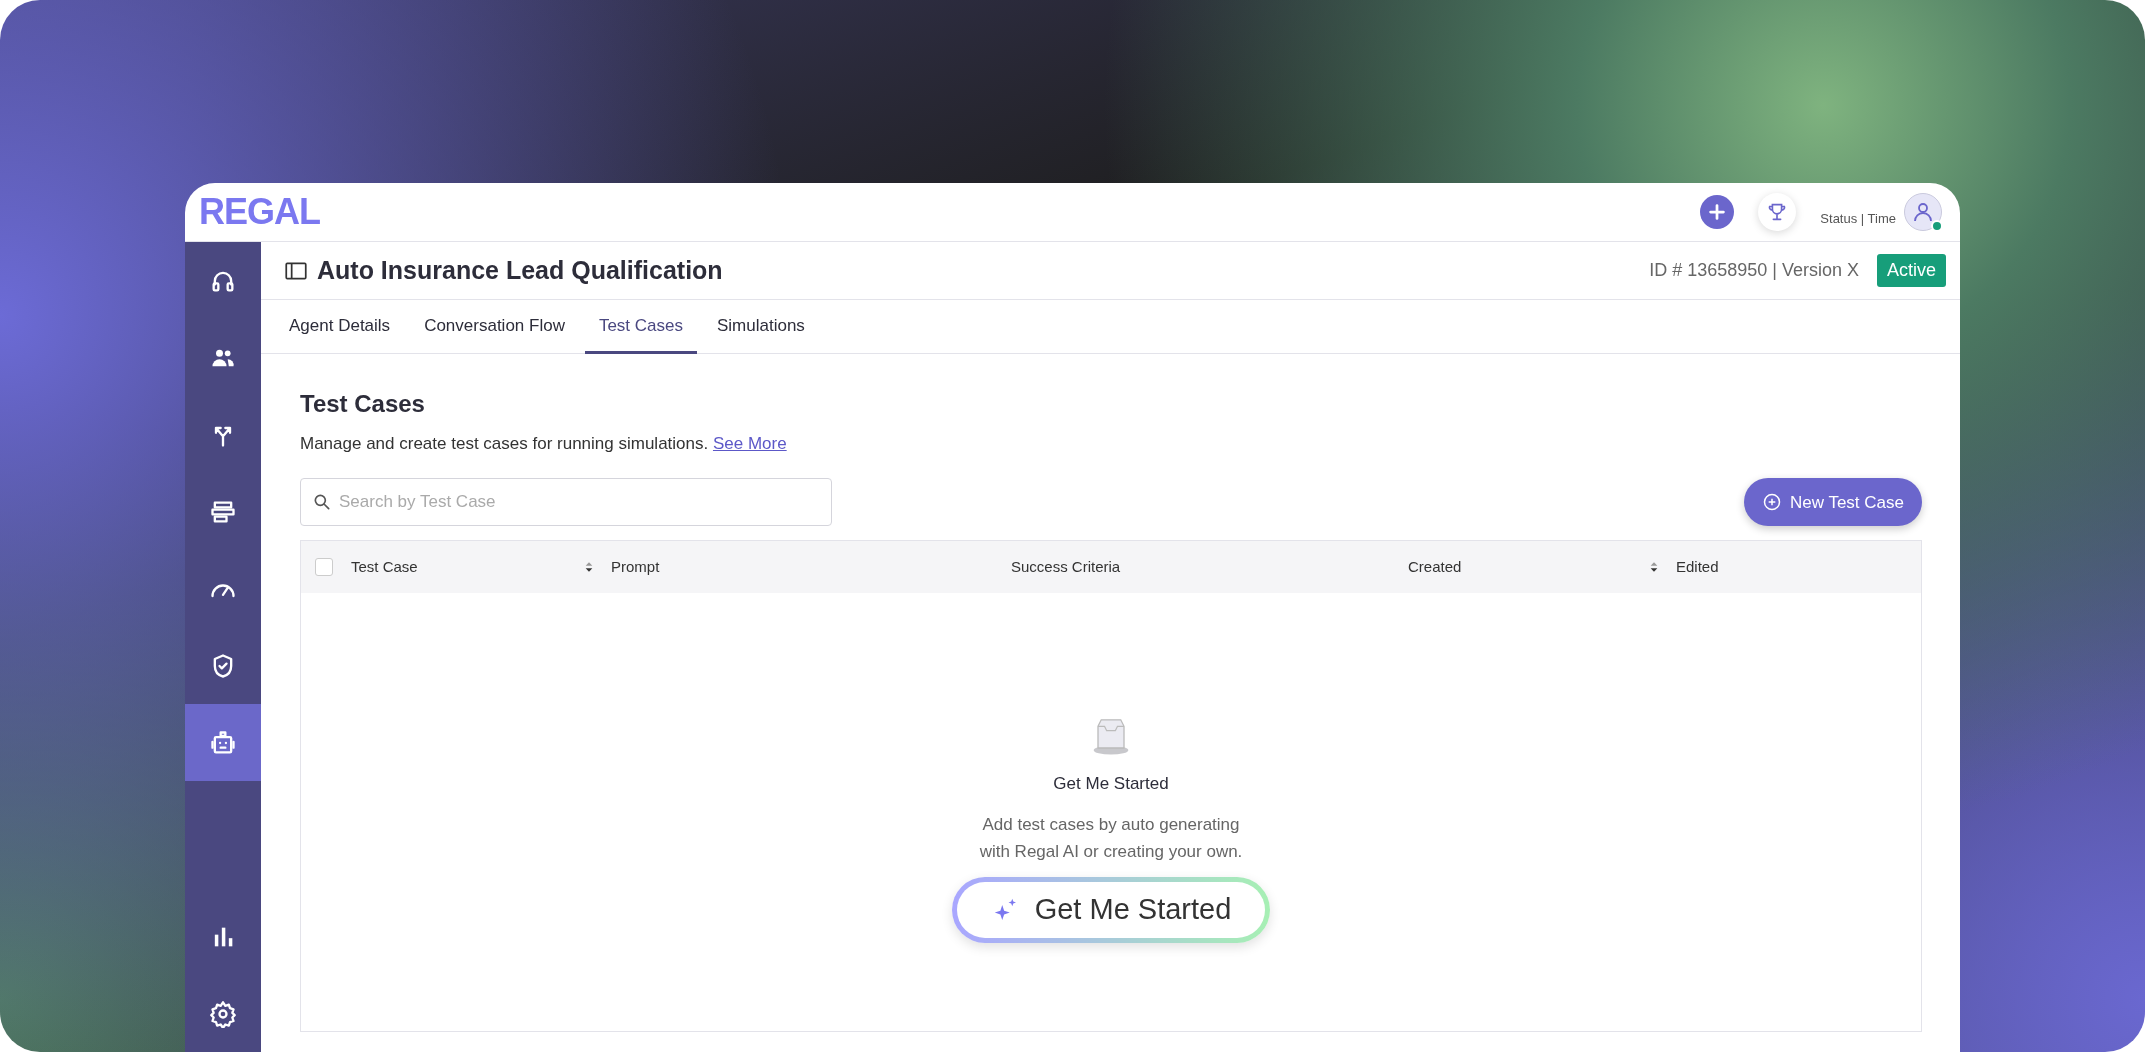  What do you see at coordinates (1937, 226) in the screenshot?
I see `online-status-dot` at bounding box center [1937, 226].